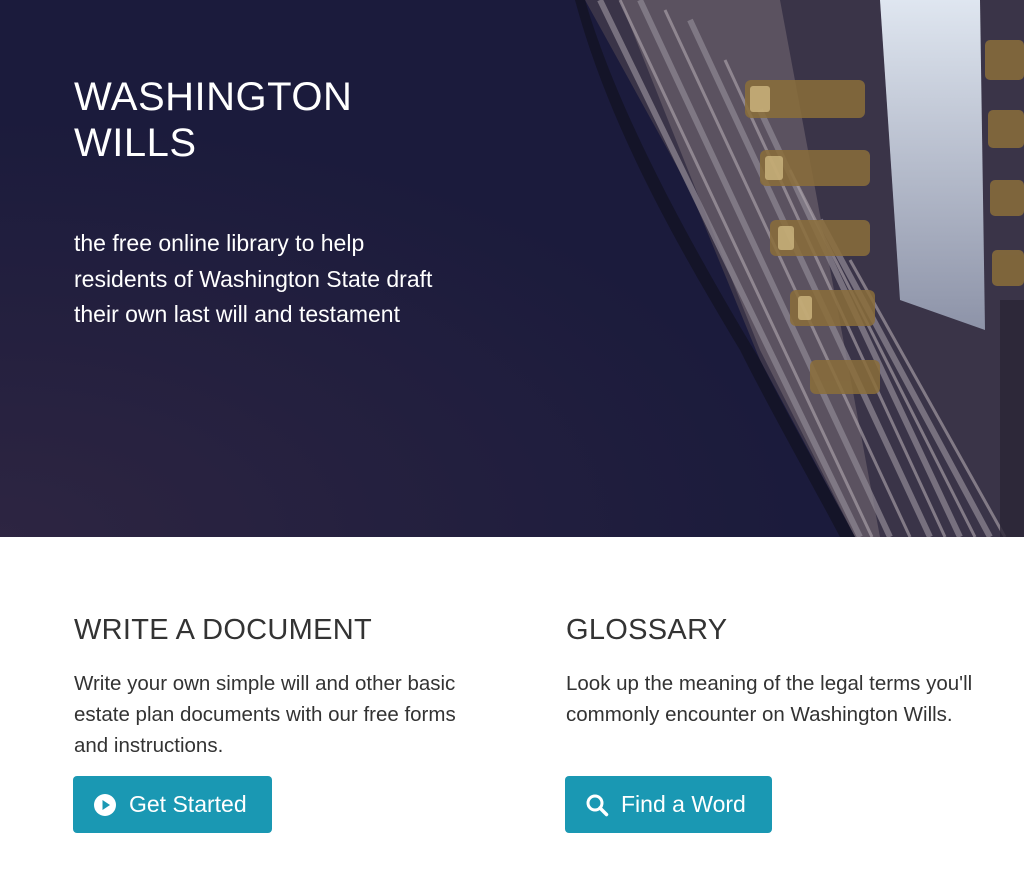 Image resolution: width=1024 pixels, height=893 pixels. I want to click on site-title-line2: WILLS, so click(135, 143).